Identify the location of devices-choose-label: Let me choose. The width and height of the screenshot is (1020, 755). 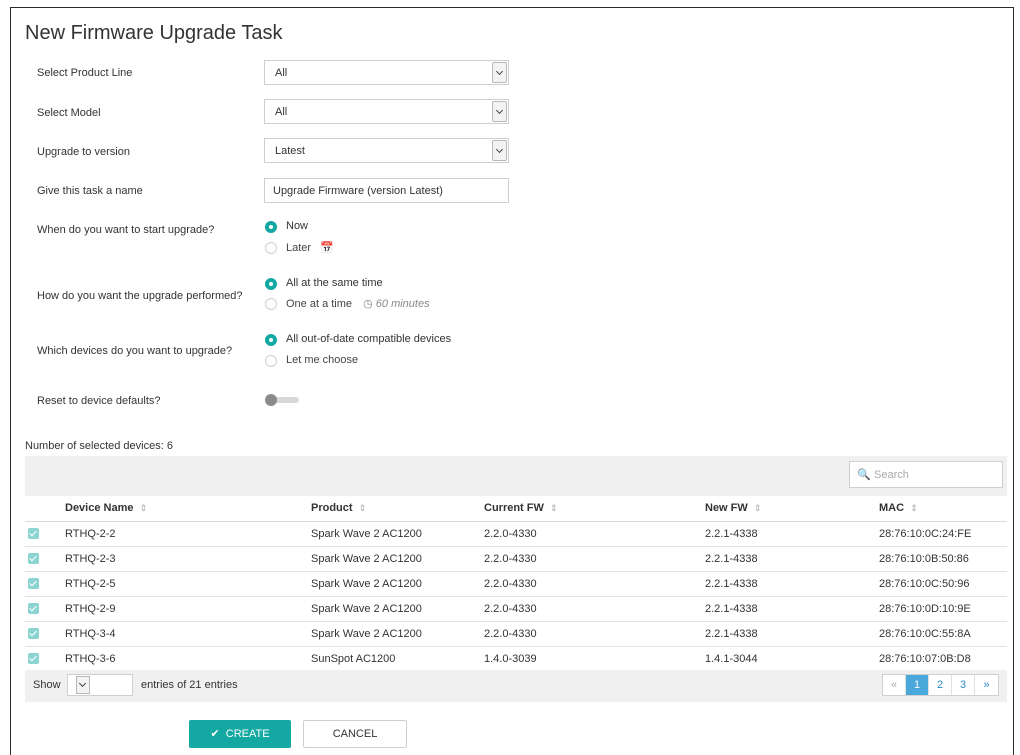
(322, 360).